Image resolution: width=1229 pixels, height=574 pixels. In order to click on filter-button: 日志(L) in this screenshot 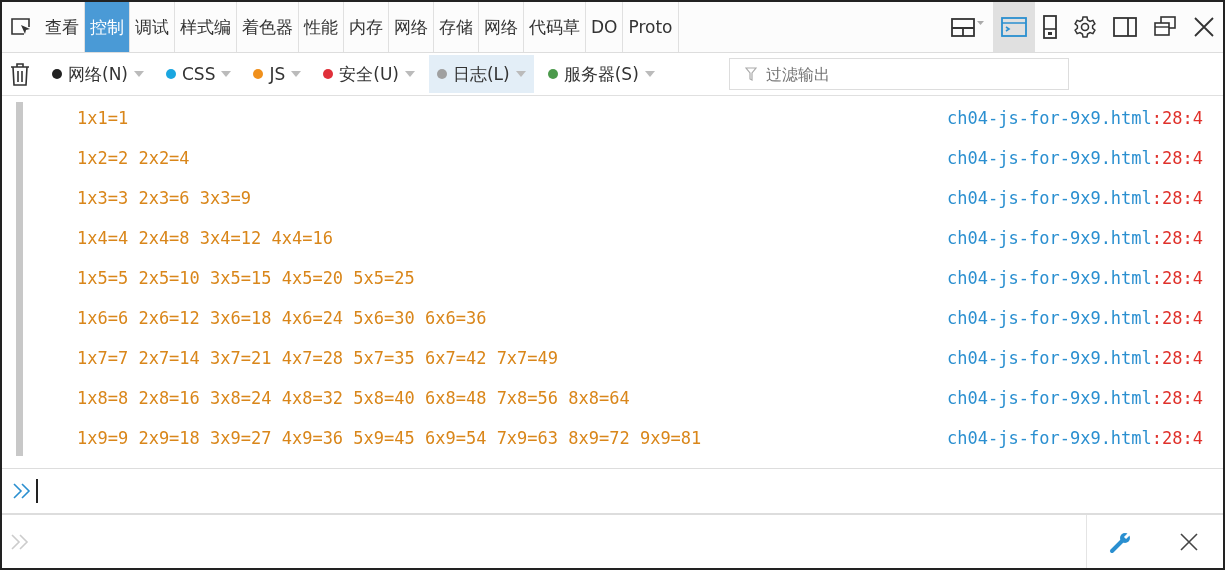, I will do `click(481, 74)`.